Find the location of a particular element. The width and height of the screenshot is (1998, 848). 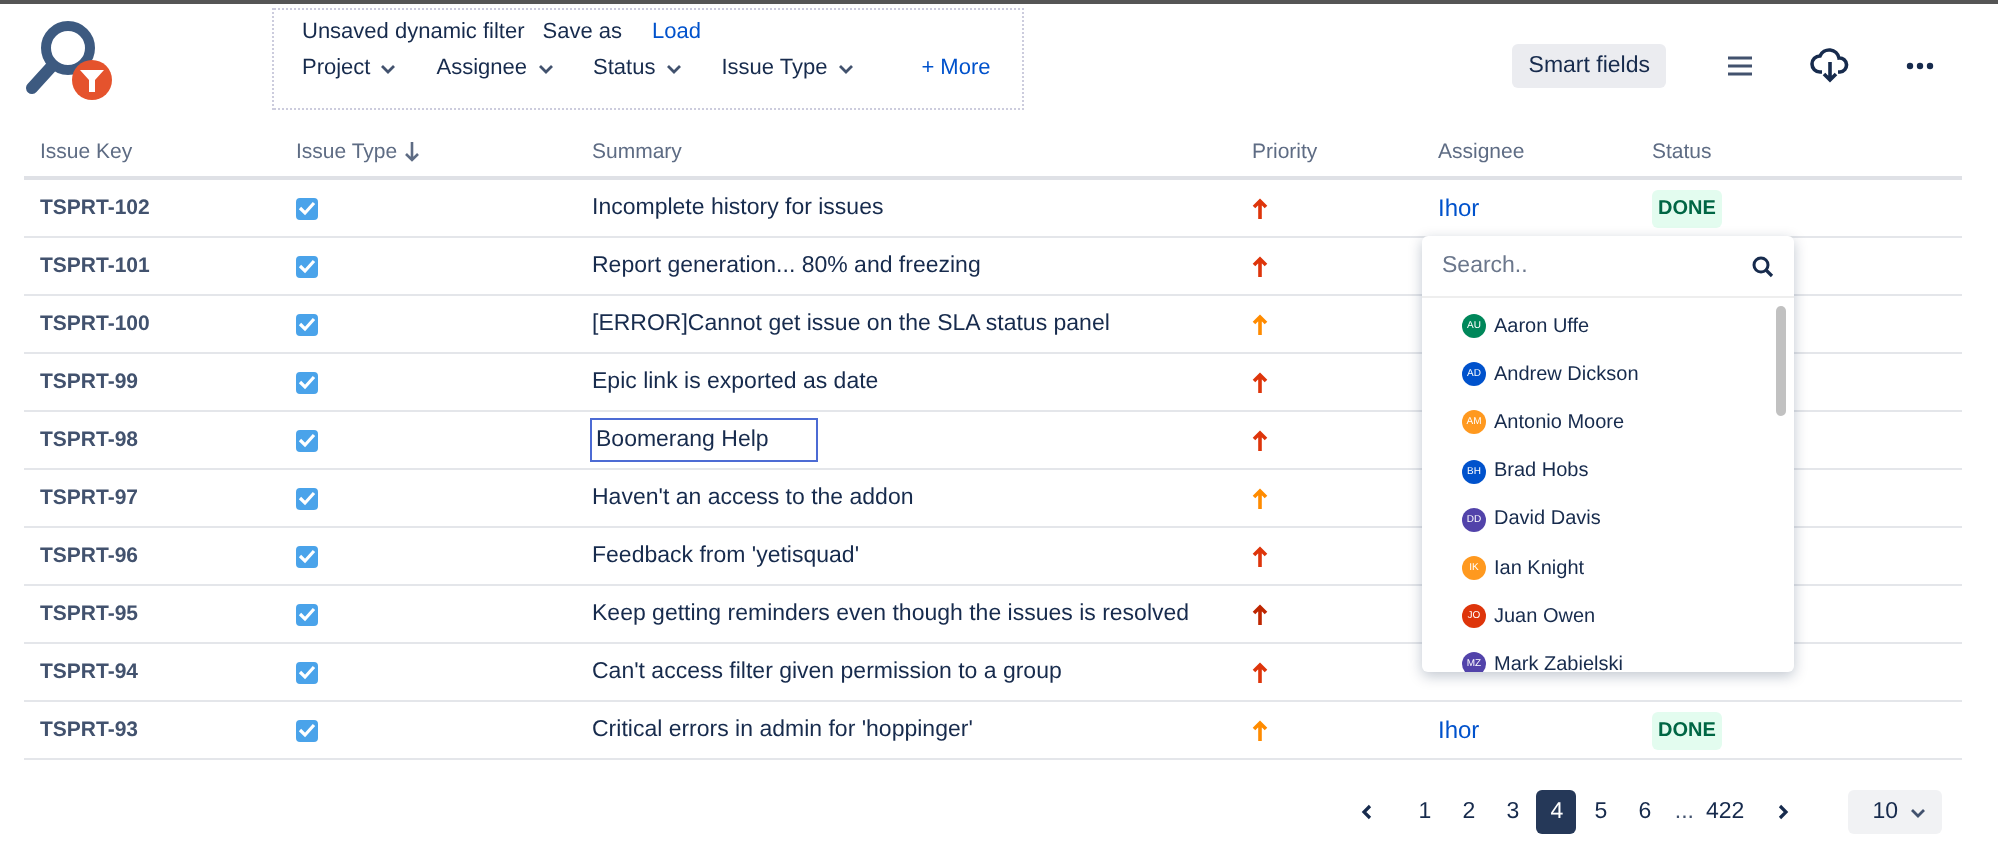

issue-key: TSPRT-96 is located at coordinates (168, 556).